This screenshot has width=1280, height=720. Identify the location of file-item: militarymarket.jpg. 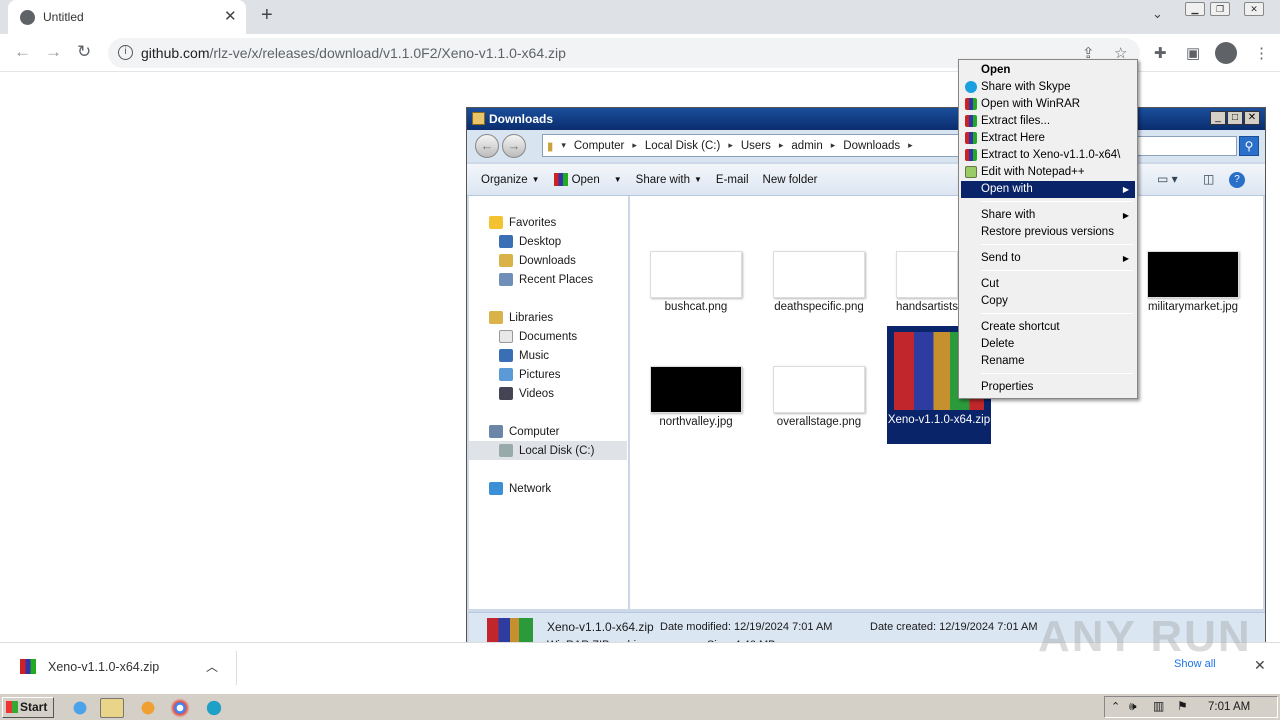
(1193, 282).